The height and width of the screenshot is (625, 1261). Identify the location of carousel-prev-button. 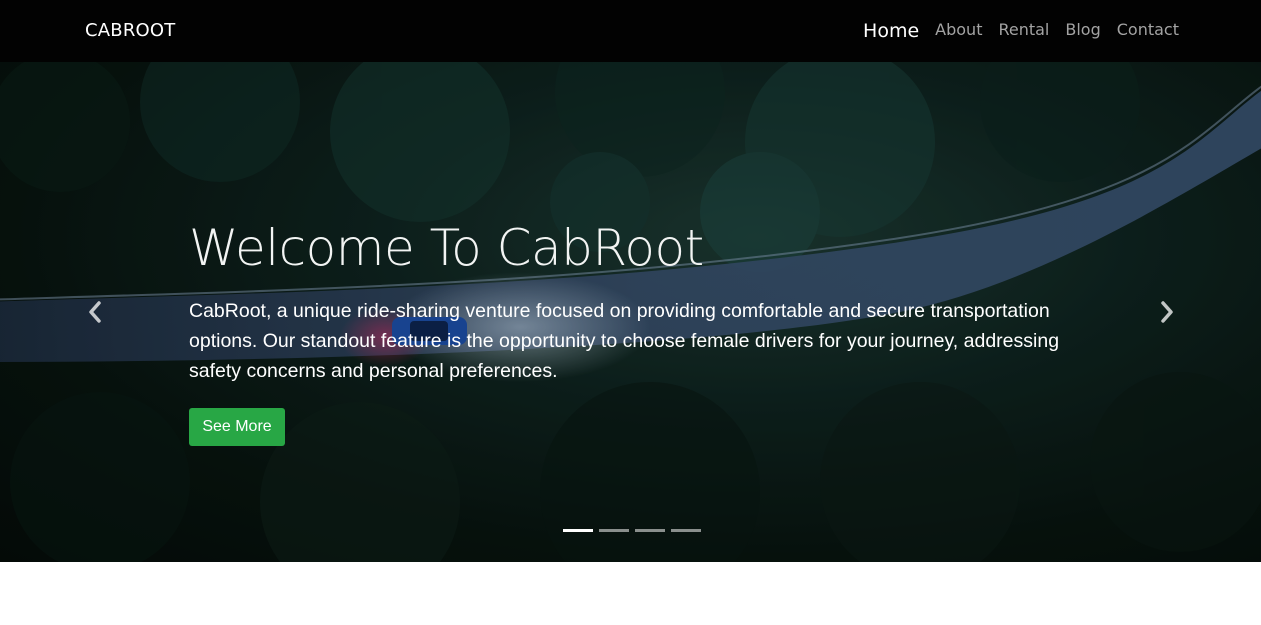
(95, 312).